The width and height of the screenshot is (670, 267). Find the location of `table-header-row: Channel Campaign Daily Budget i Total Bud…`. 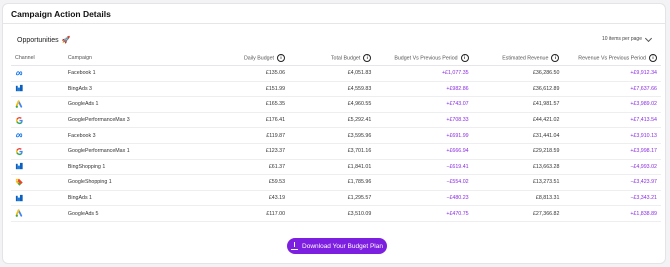

table-header-row: Channel Campaign Daily Budget i Total Bud… is located at coordinates (336, 58).